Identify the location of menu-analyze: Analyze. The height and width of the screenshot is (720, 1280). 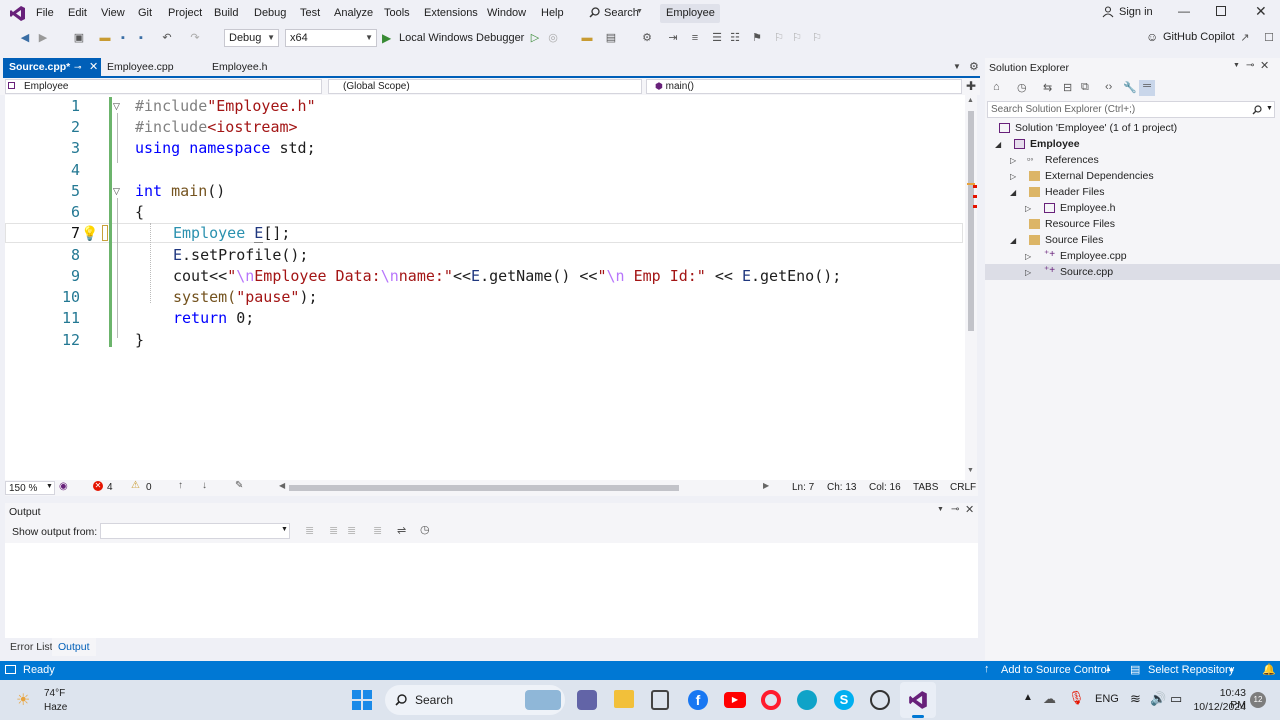
(353, 13).